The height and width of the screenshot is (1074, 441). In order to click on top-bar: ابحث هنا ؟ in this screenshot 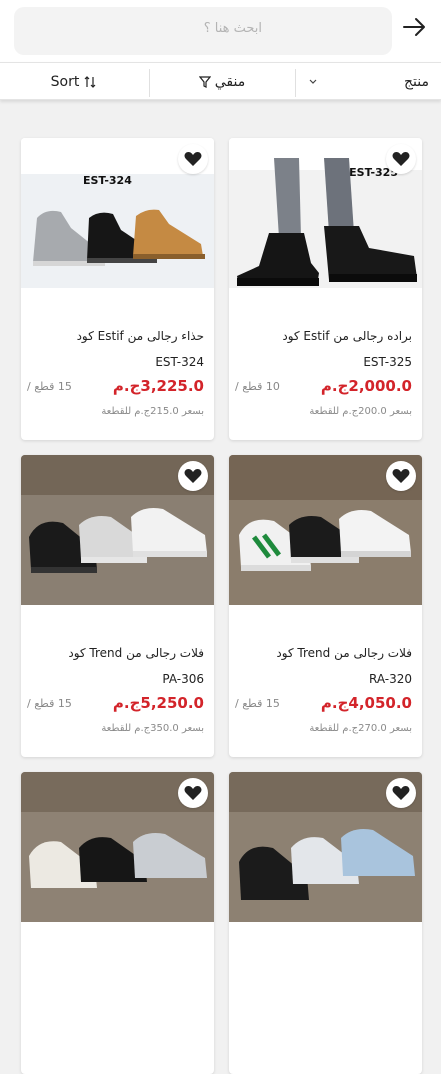, I will do `click(220, 31)`.